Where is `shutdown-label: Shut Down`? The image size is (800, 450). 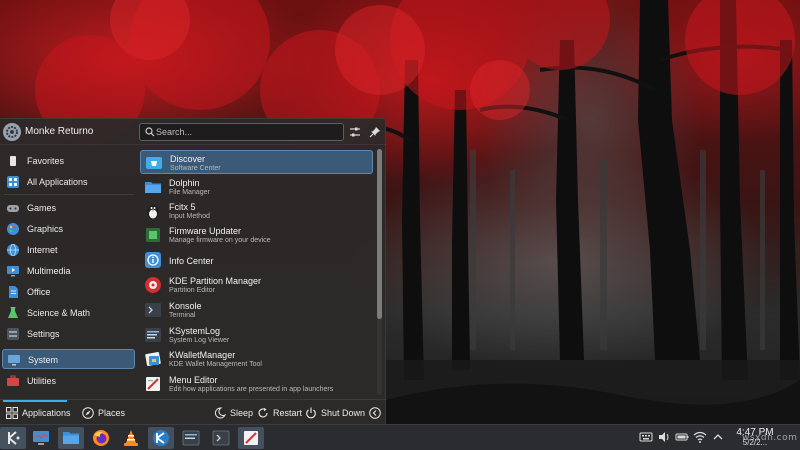
shutdown-label: Shut Down is located at coordinates (343, 413).